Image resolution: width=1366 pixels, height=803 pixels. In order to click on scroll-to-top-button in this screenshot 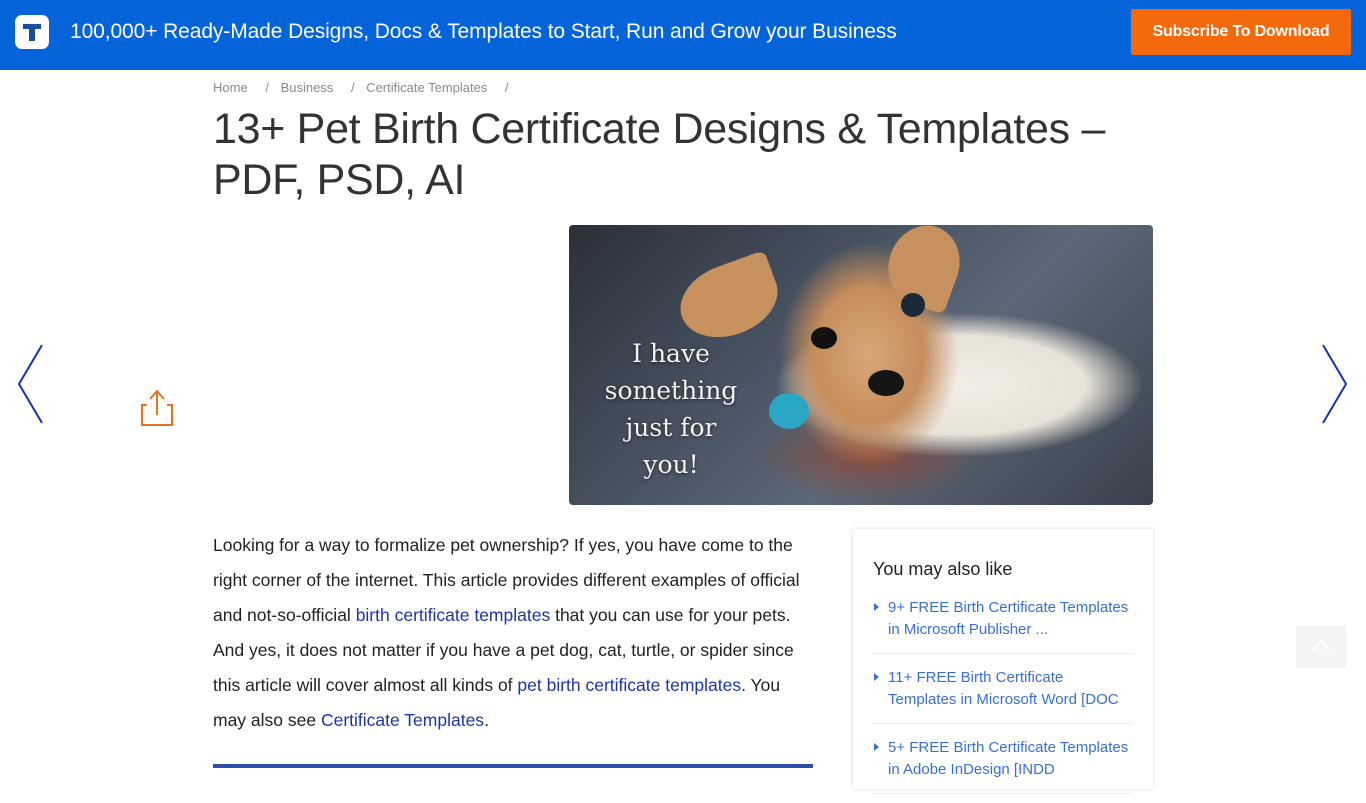, I will do `click(1321, 646)`.